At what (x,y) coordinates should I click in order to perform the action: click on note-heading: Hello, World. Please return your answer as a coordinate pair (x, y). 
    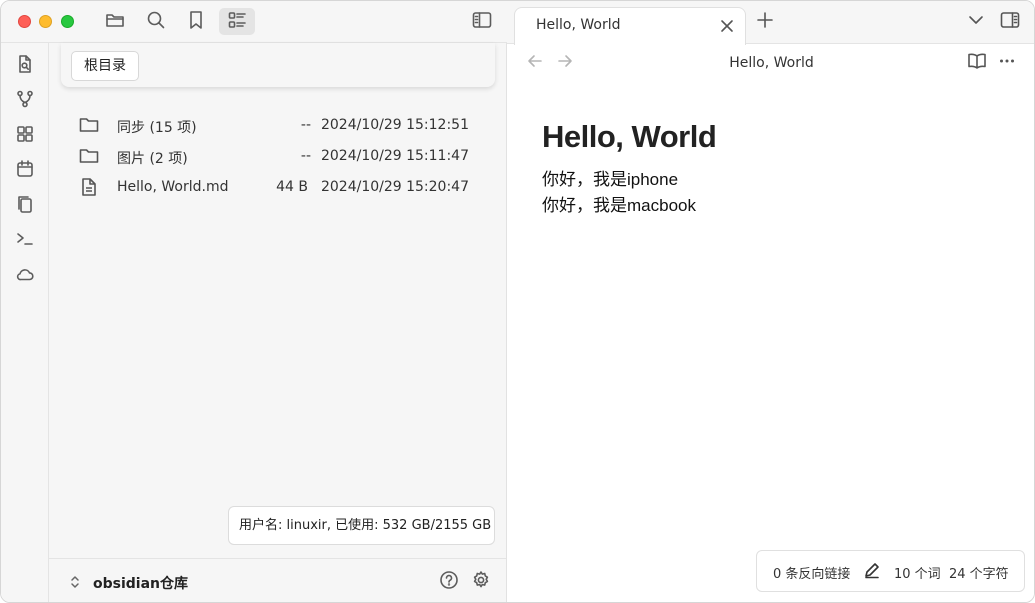
    Looking at the image, I should click on (629, 136).